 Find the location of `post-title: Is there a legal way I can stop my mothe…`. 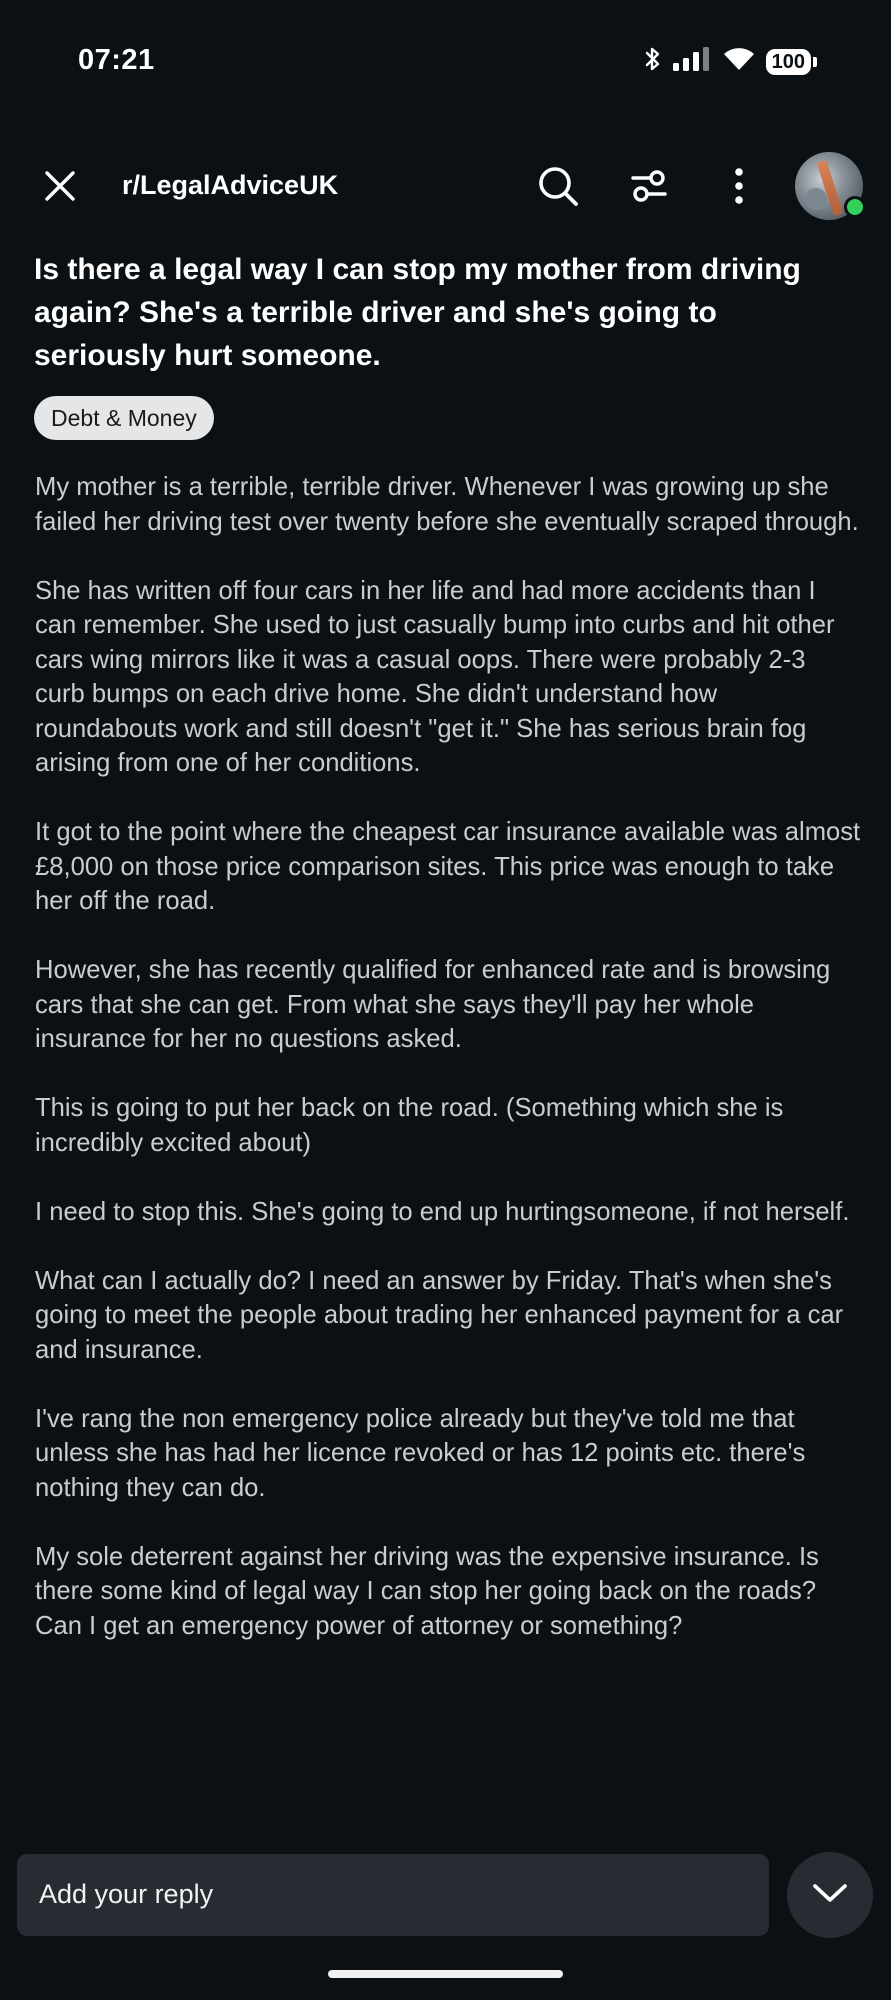

post-title: Is there a legal way I can stop my mothe… is located at coordinates (417, 312).